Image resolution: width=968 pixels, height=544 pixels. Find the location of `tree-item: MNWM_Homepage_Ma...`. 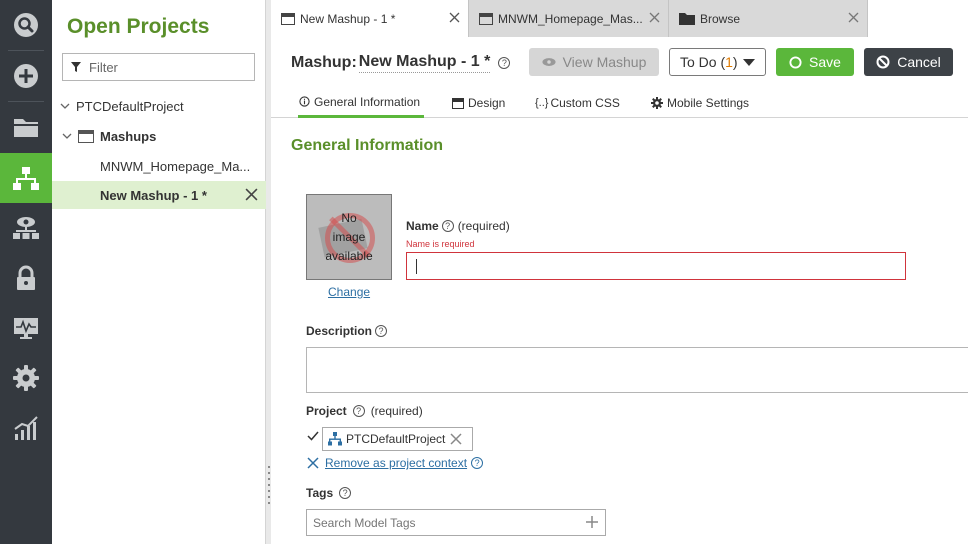

tree-item: MNWM_Homepage_Ma... is located at coordinates (159, 166).